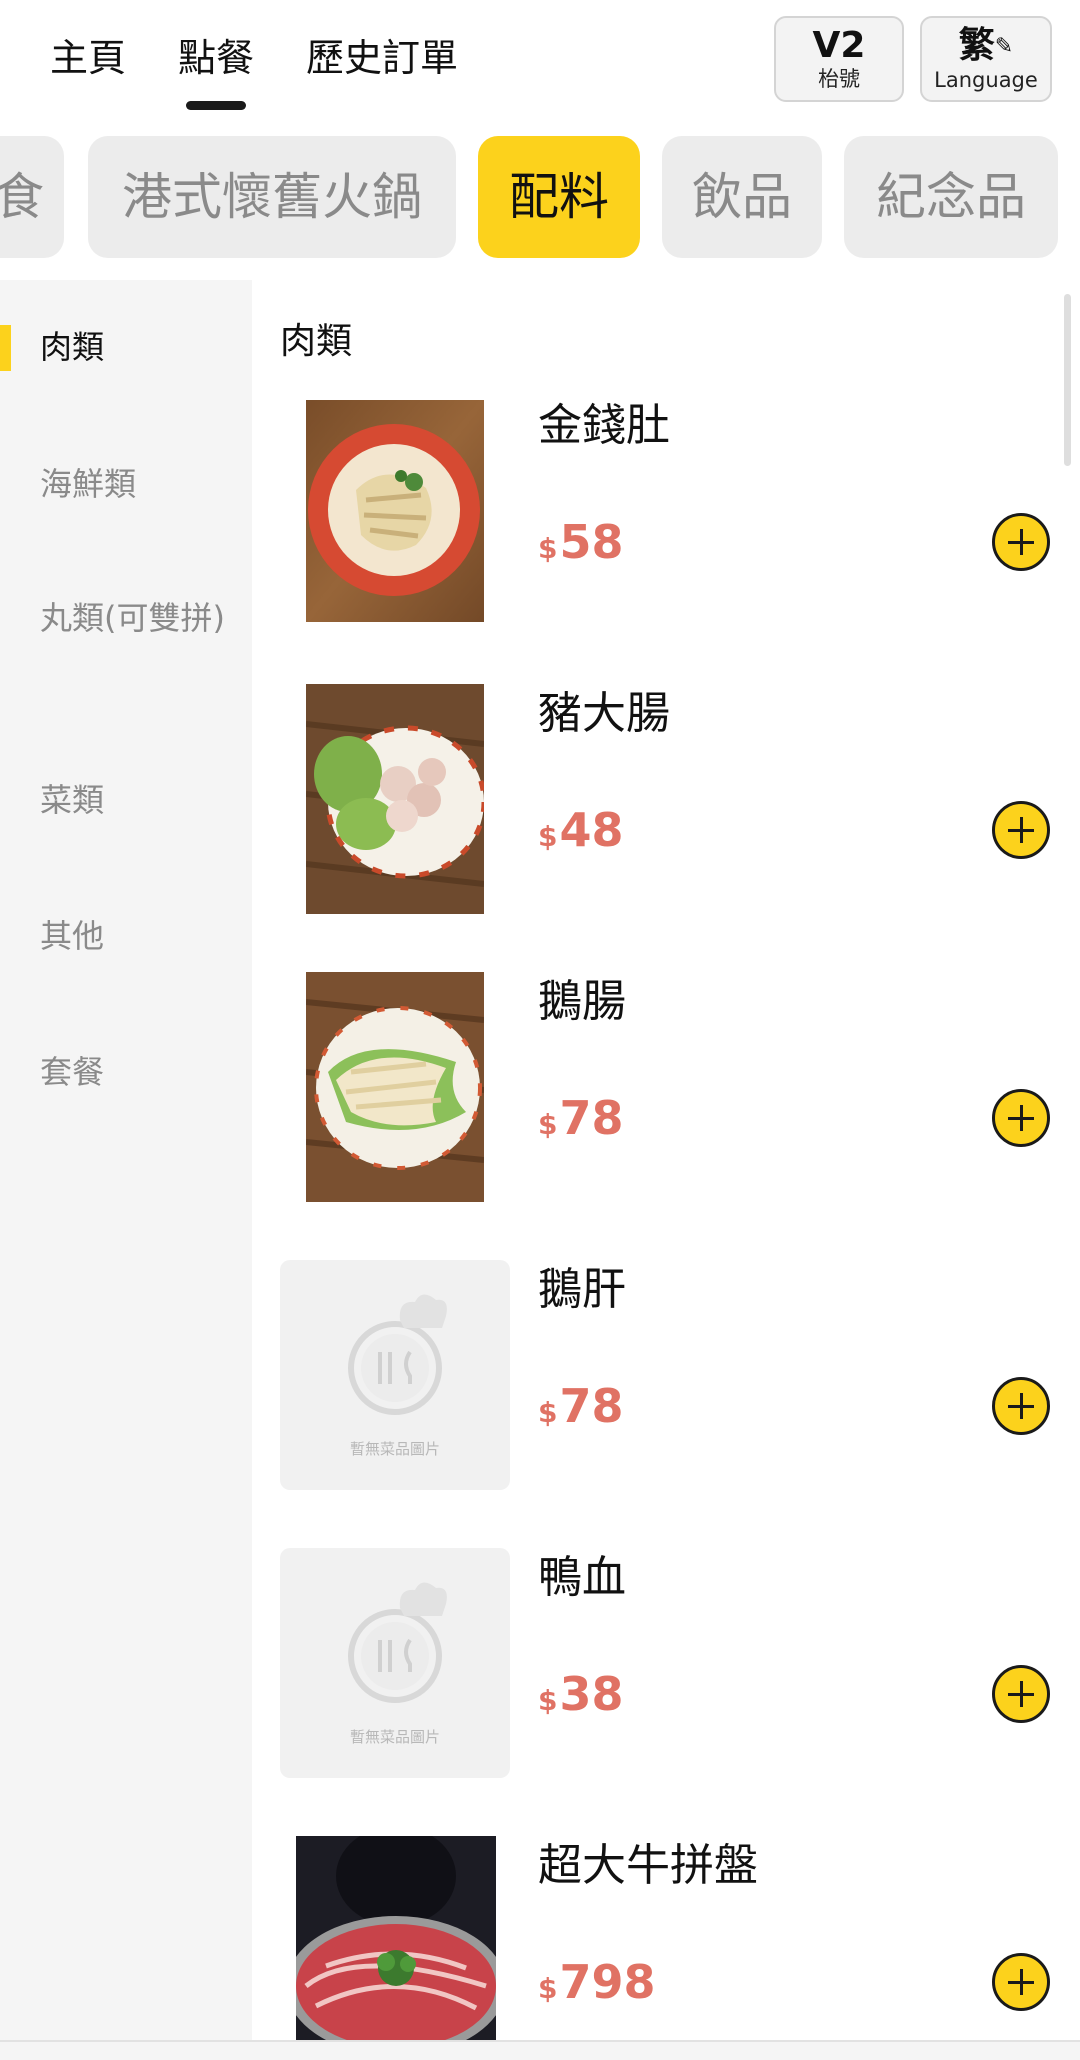 Image resolution: width=1080 pixels, height=2060 pixels. Describe the element at coordinates (666, 828) in the screenshot. I see `menu-item: 豬大腸 $48` at that location.